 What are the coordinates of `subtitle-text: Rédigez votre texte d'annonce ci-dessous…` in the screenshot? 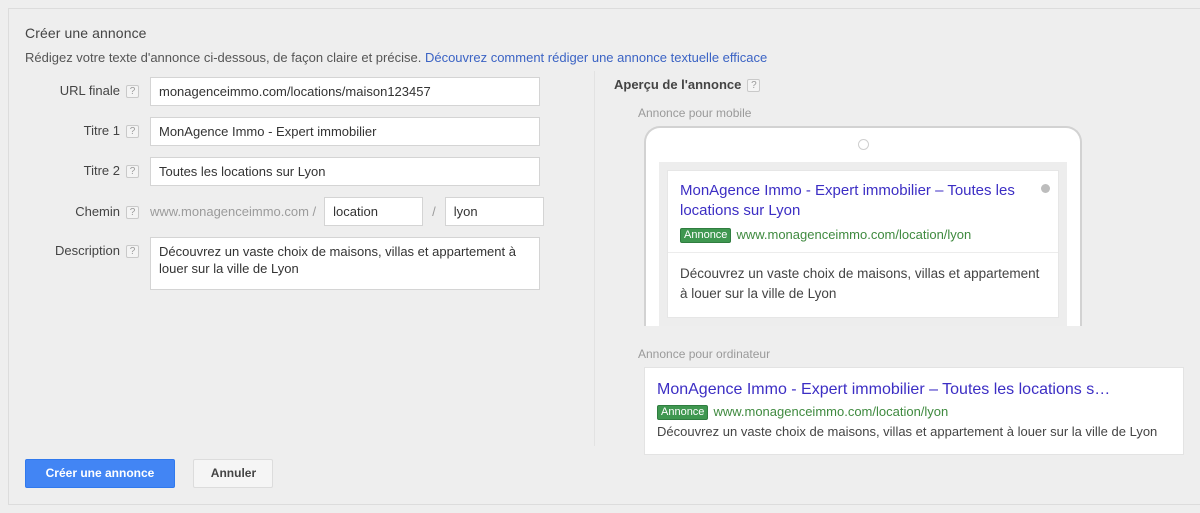 It's located at (223, 57).